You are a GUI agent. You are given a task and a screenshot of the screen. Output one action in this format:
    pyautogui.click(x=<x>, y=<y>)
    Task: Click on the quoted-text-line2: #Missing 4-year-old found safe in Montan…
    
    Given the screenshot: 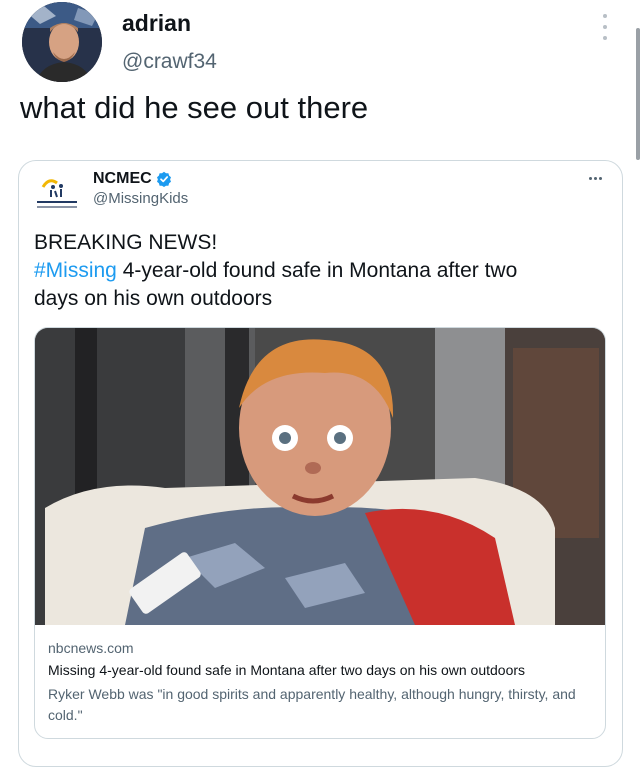 What is the action you would take?
    pyautogui.click(x=321, y=271)
    